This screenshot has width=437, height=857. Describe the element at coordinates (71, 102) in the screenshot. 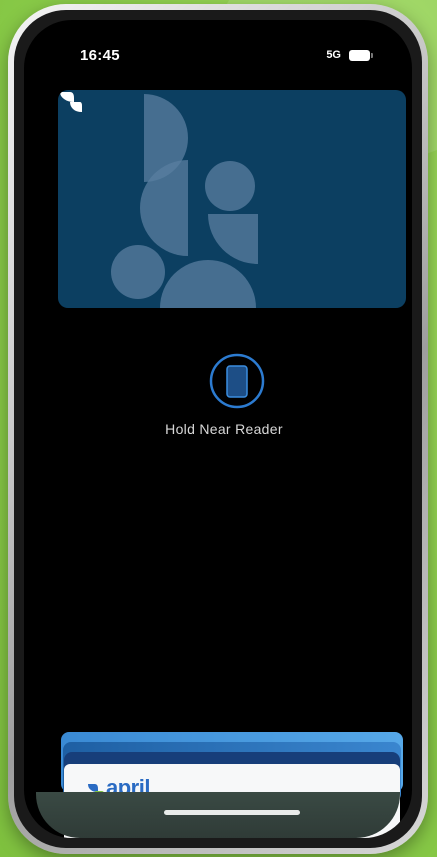

I see `april-leaf-logo-icon` at that location.